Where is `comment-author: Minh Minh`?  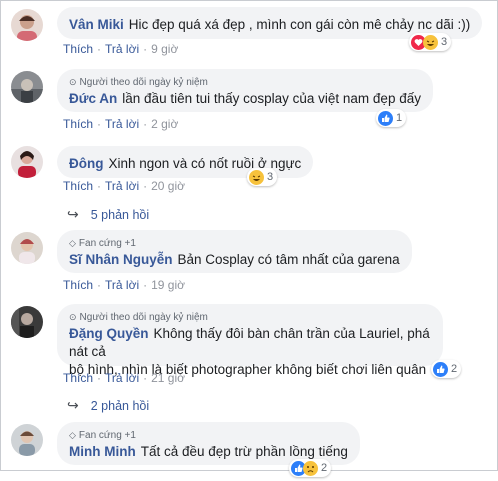 comment-author: Minh Minh is located at coordinates (102, 451).